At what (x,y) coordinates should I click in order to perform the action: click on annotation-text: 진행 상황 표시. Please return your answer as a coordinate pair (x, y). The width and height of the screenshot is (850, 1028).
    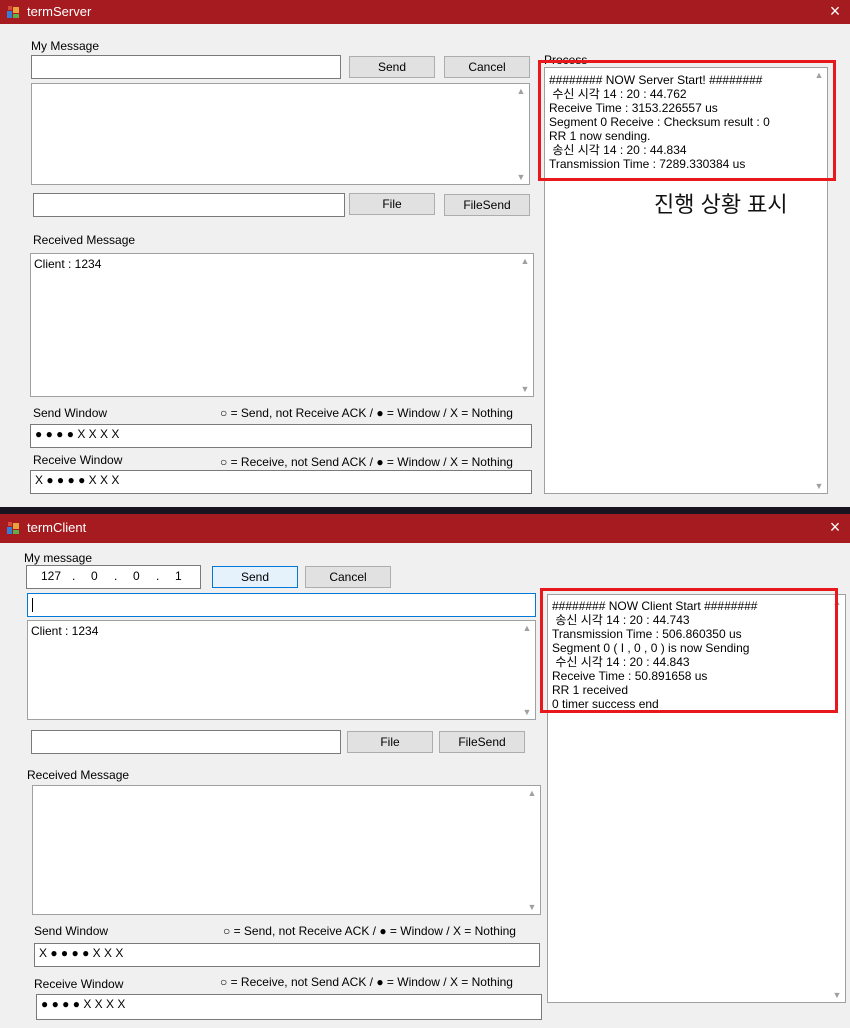
    Looking at the image, I should click on (721, 204).